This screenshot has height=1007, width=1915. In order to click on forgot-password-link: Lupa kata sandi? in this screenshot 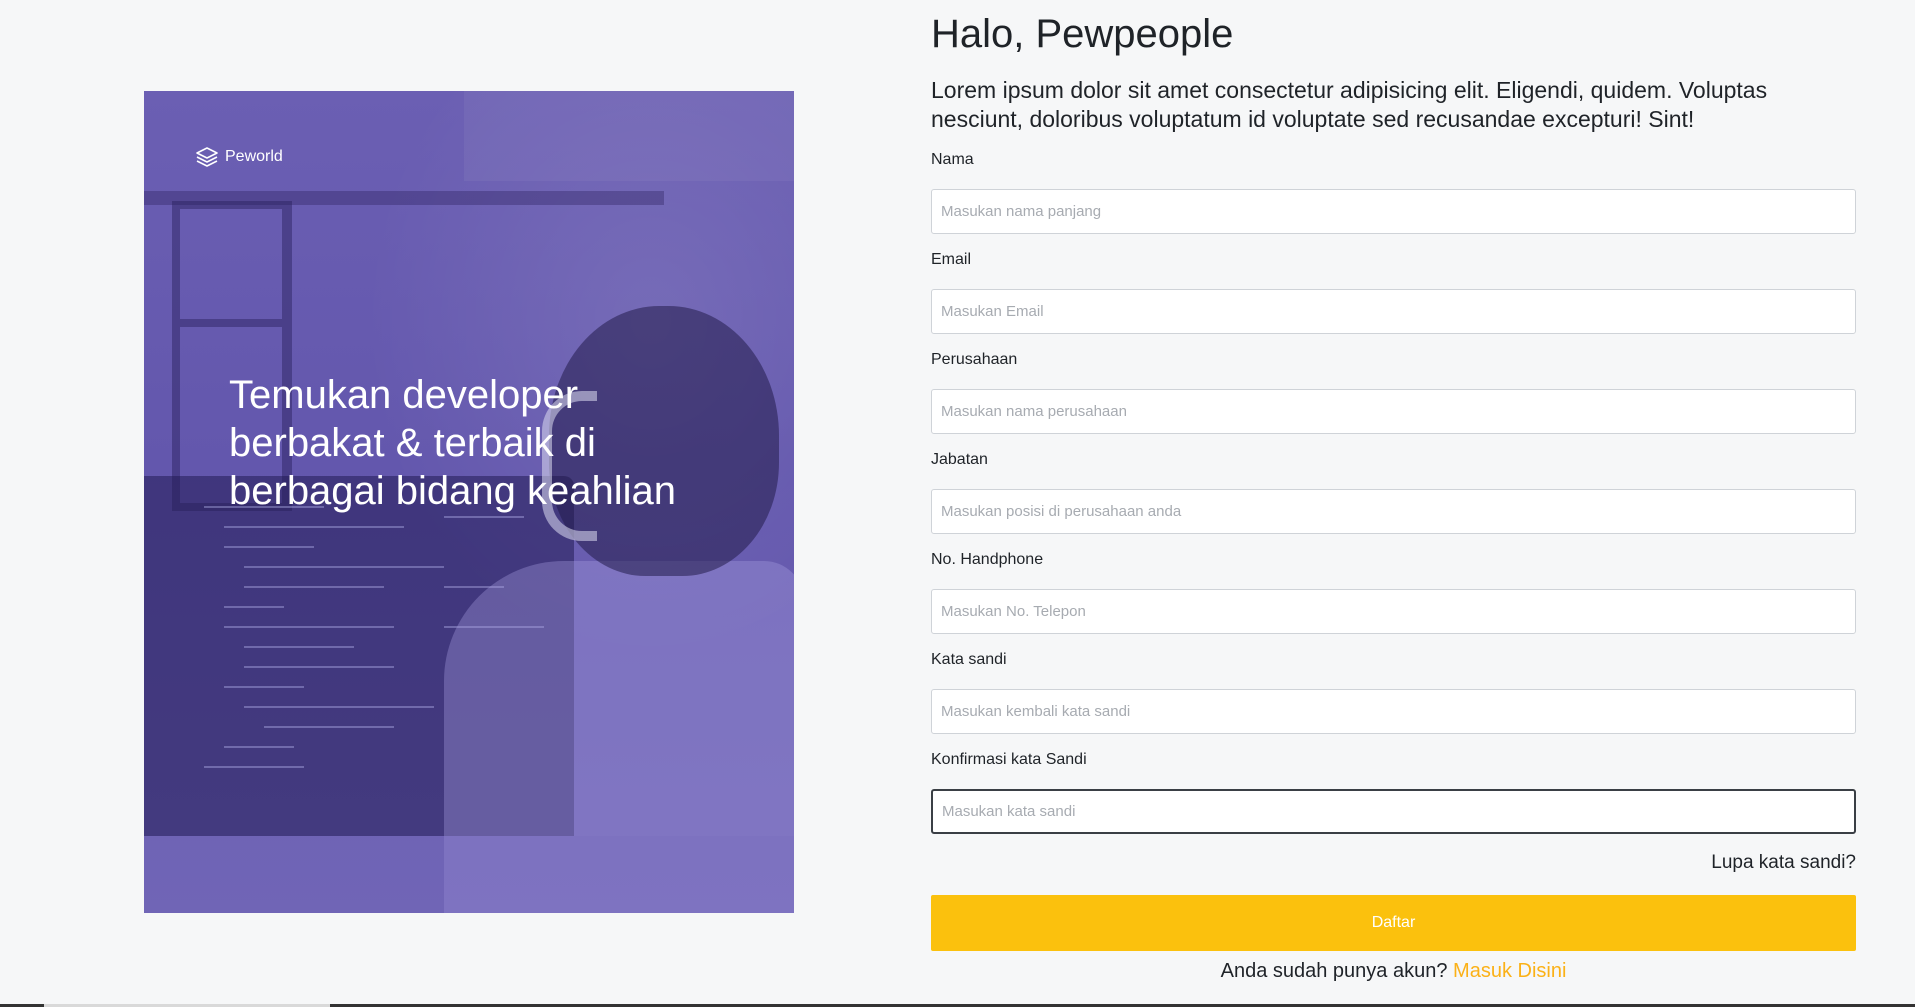, I will do `click(1783, 863)`.